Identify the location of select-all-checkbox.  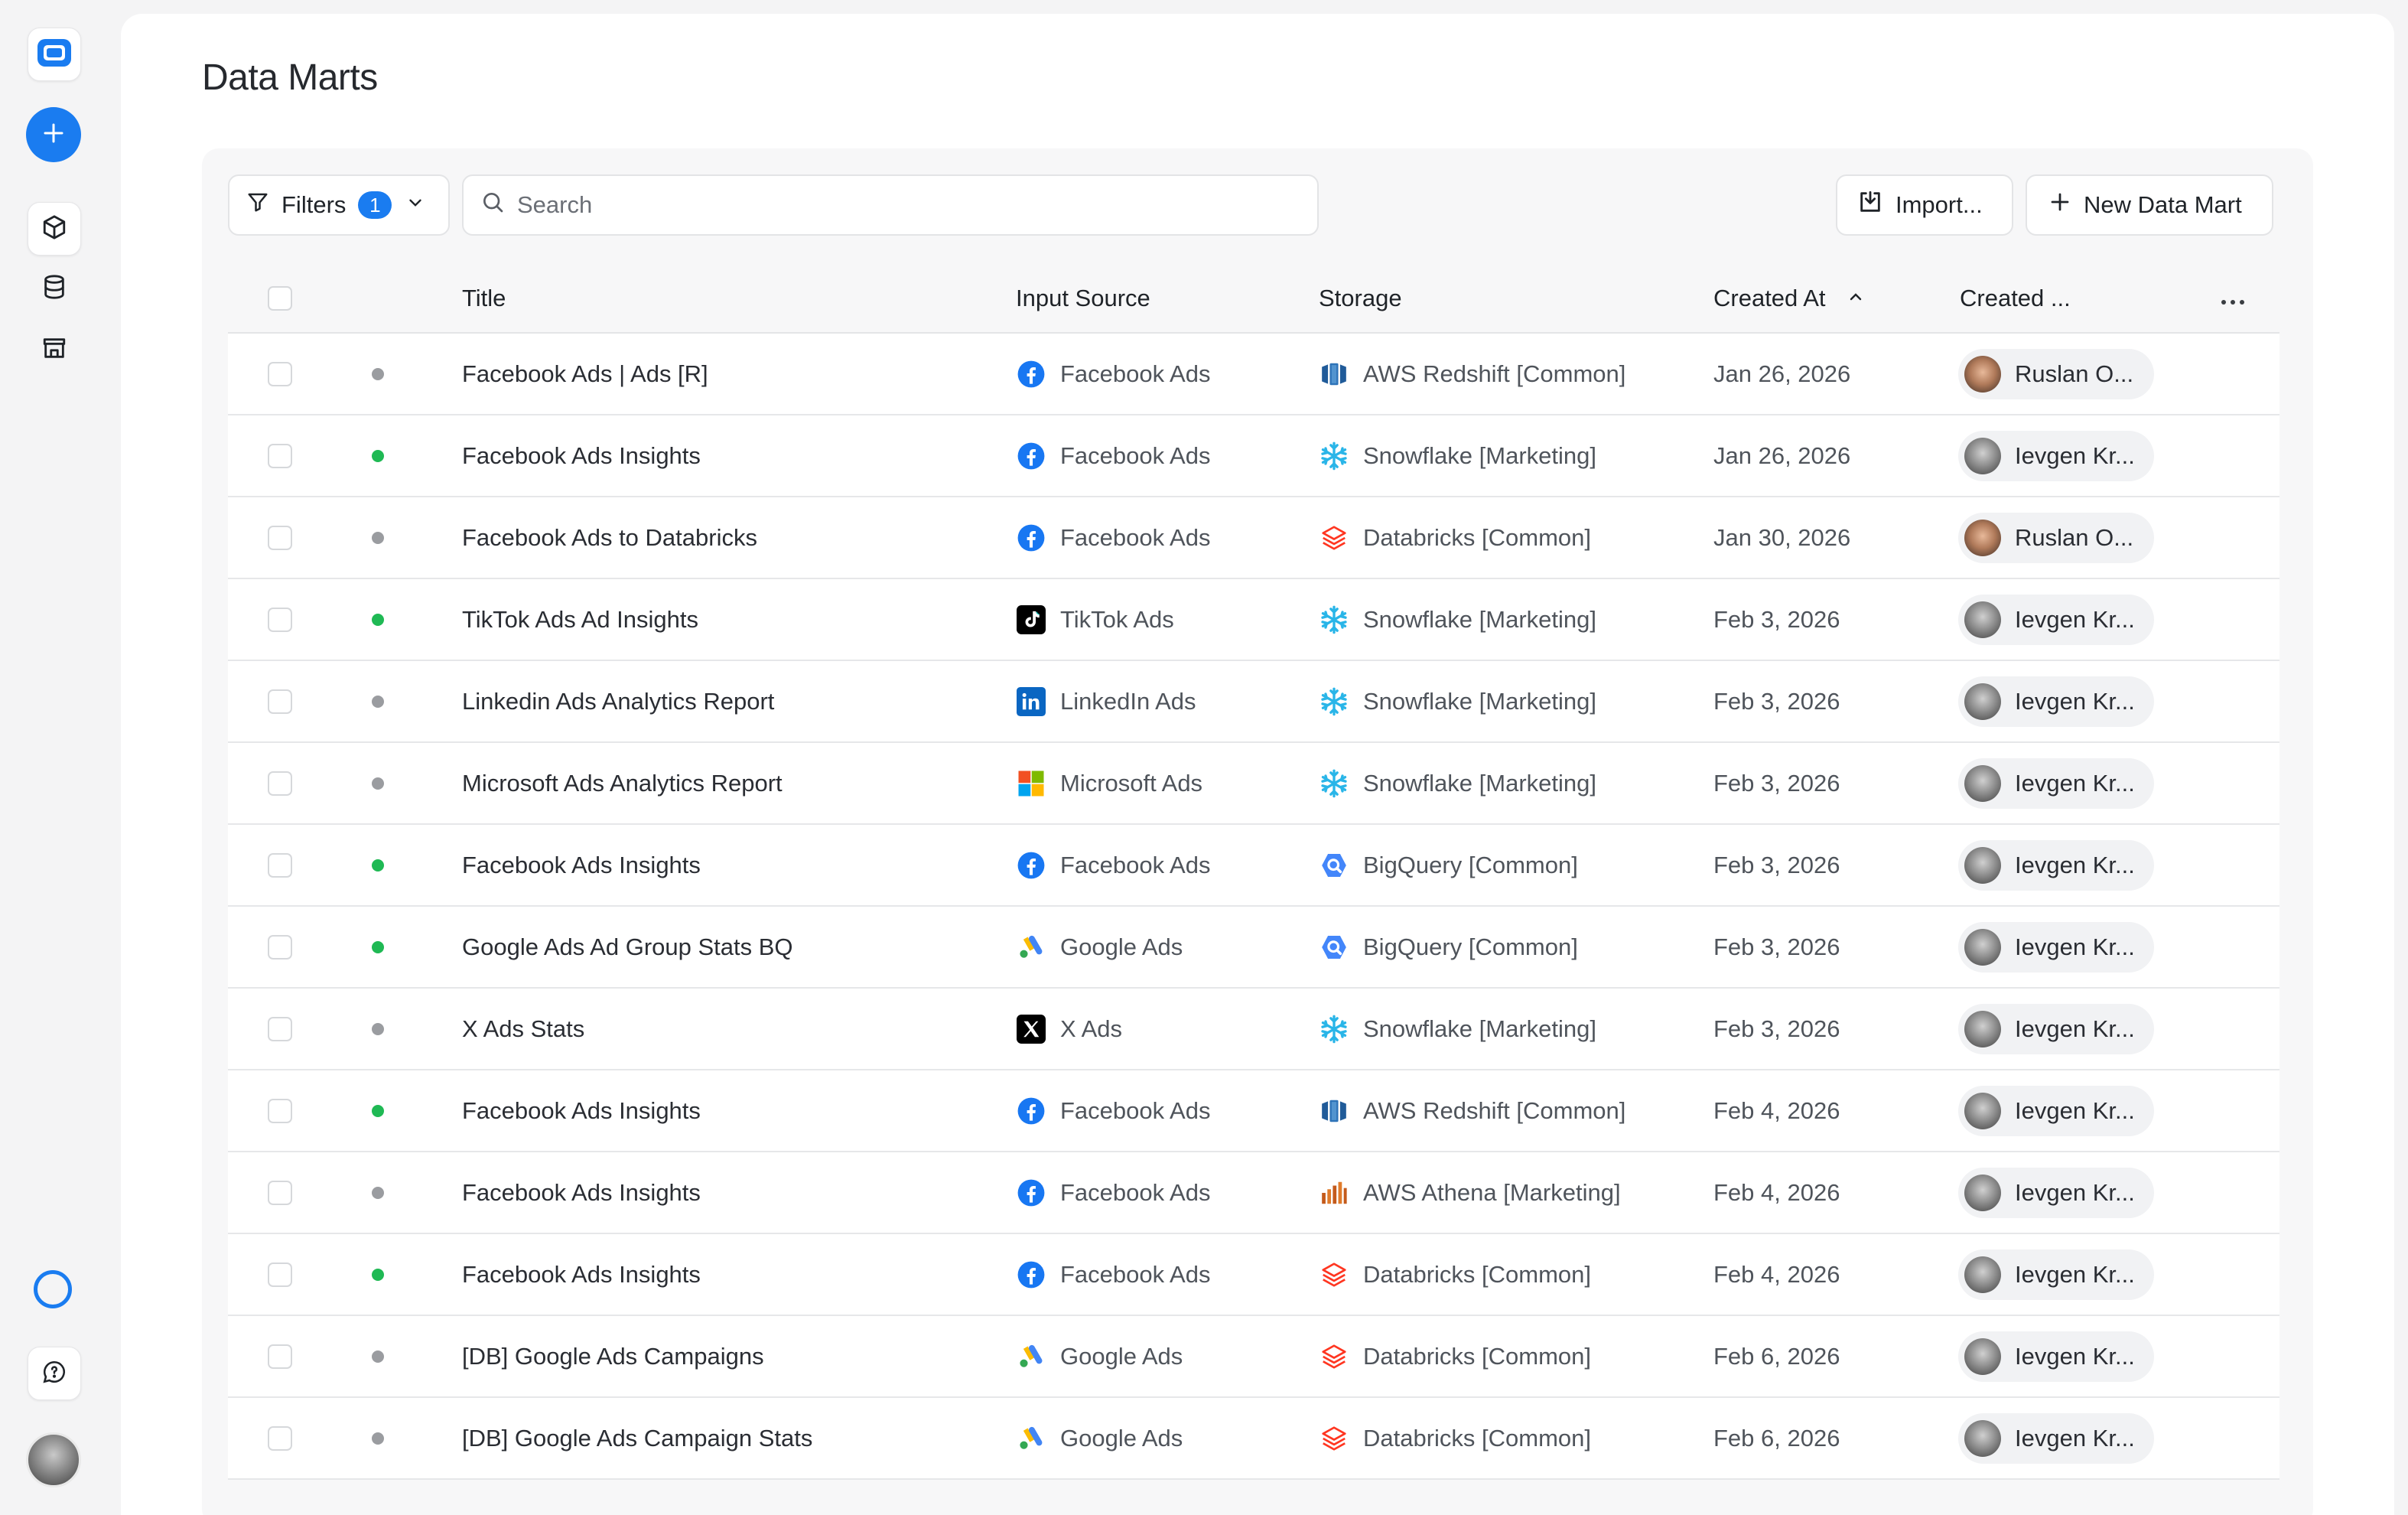
(280, 298).